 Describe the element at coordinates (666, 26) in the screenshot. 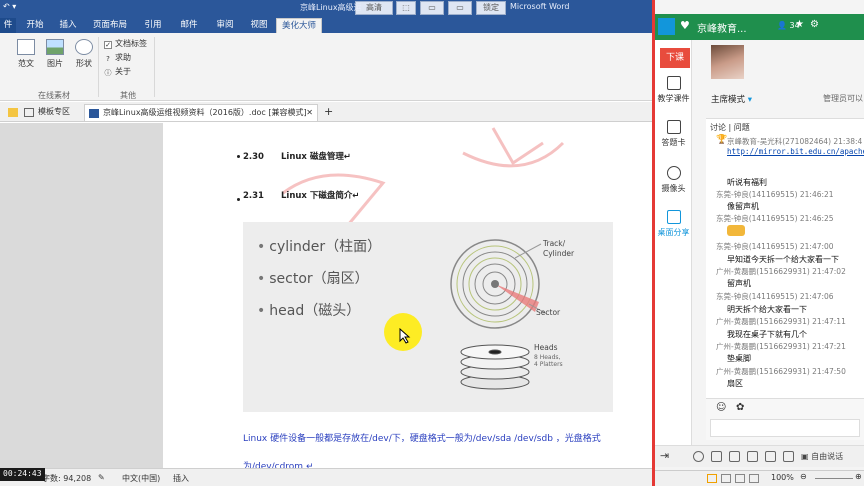

I see `home-icon` at that location.